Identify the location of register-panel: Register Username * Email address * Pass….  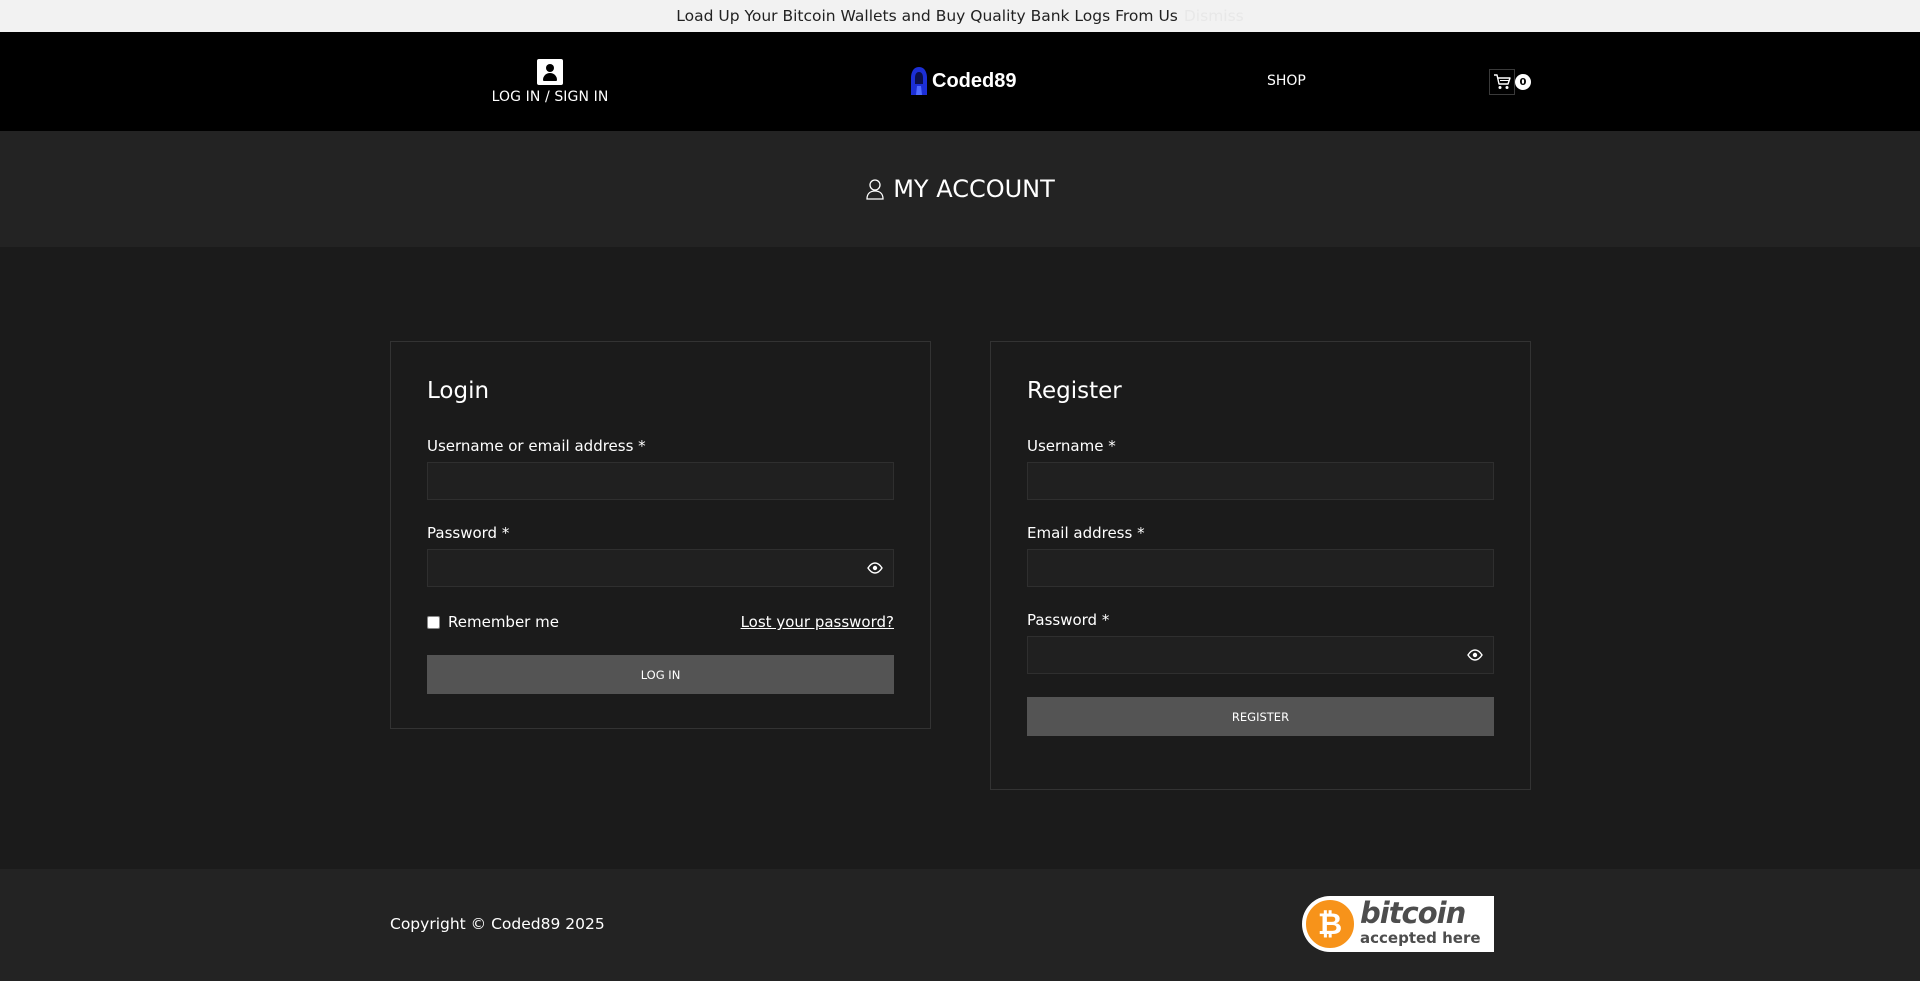
(1260, 565).